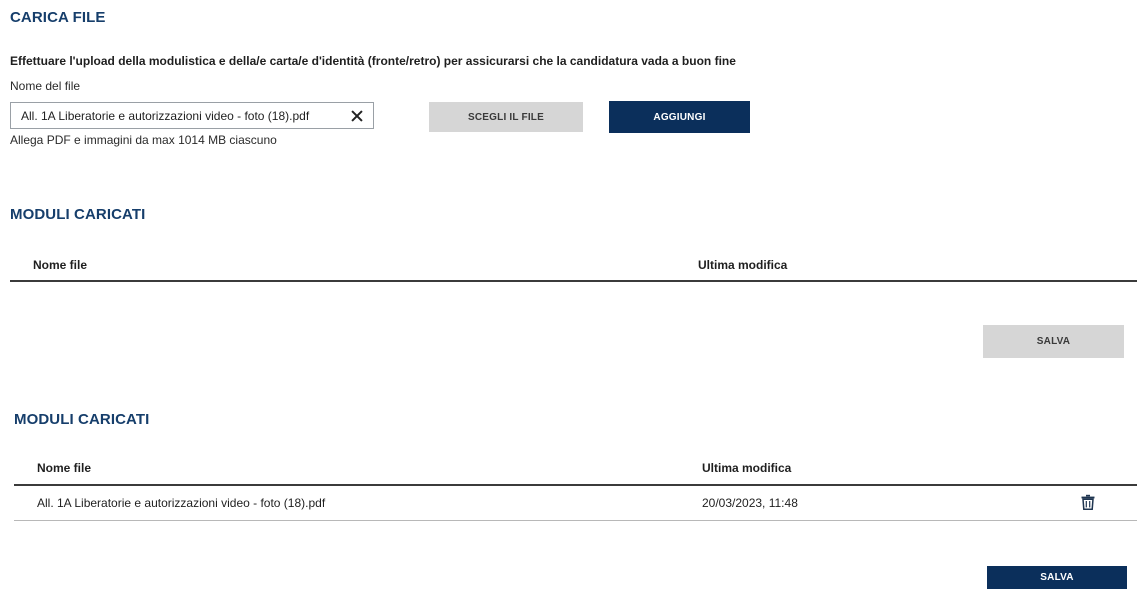 This screenshot has width=1137, height=589. What do you see at coordinates (1057, 577) in the screenshot?
I see `save-button: SALVA` at bounding box center [1057, 577].